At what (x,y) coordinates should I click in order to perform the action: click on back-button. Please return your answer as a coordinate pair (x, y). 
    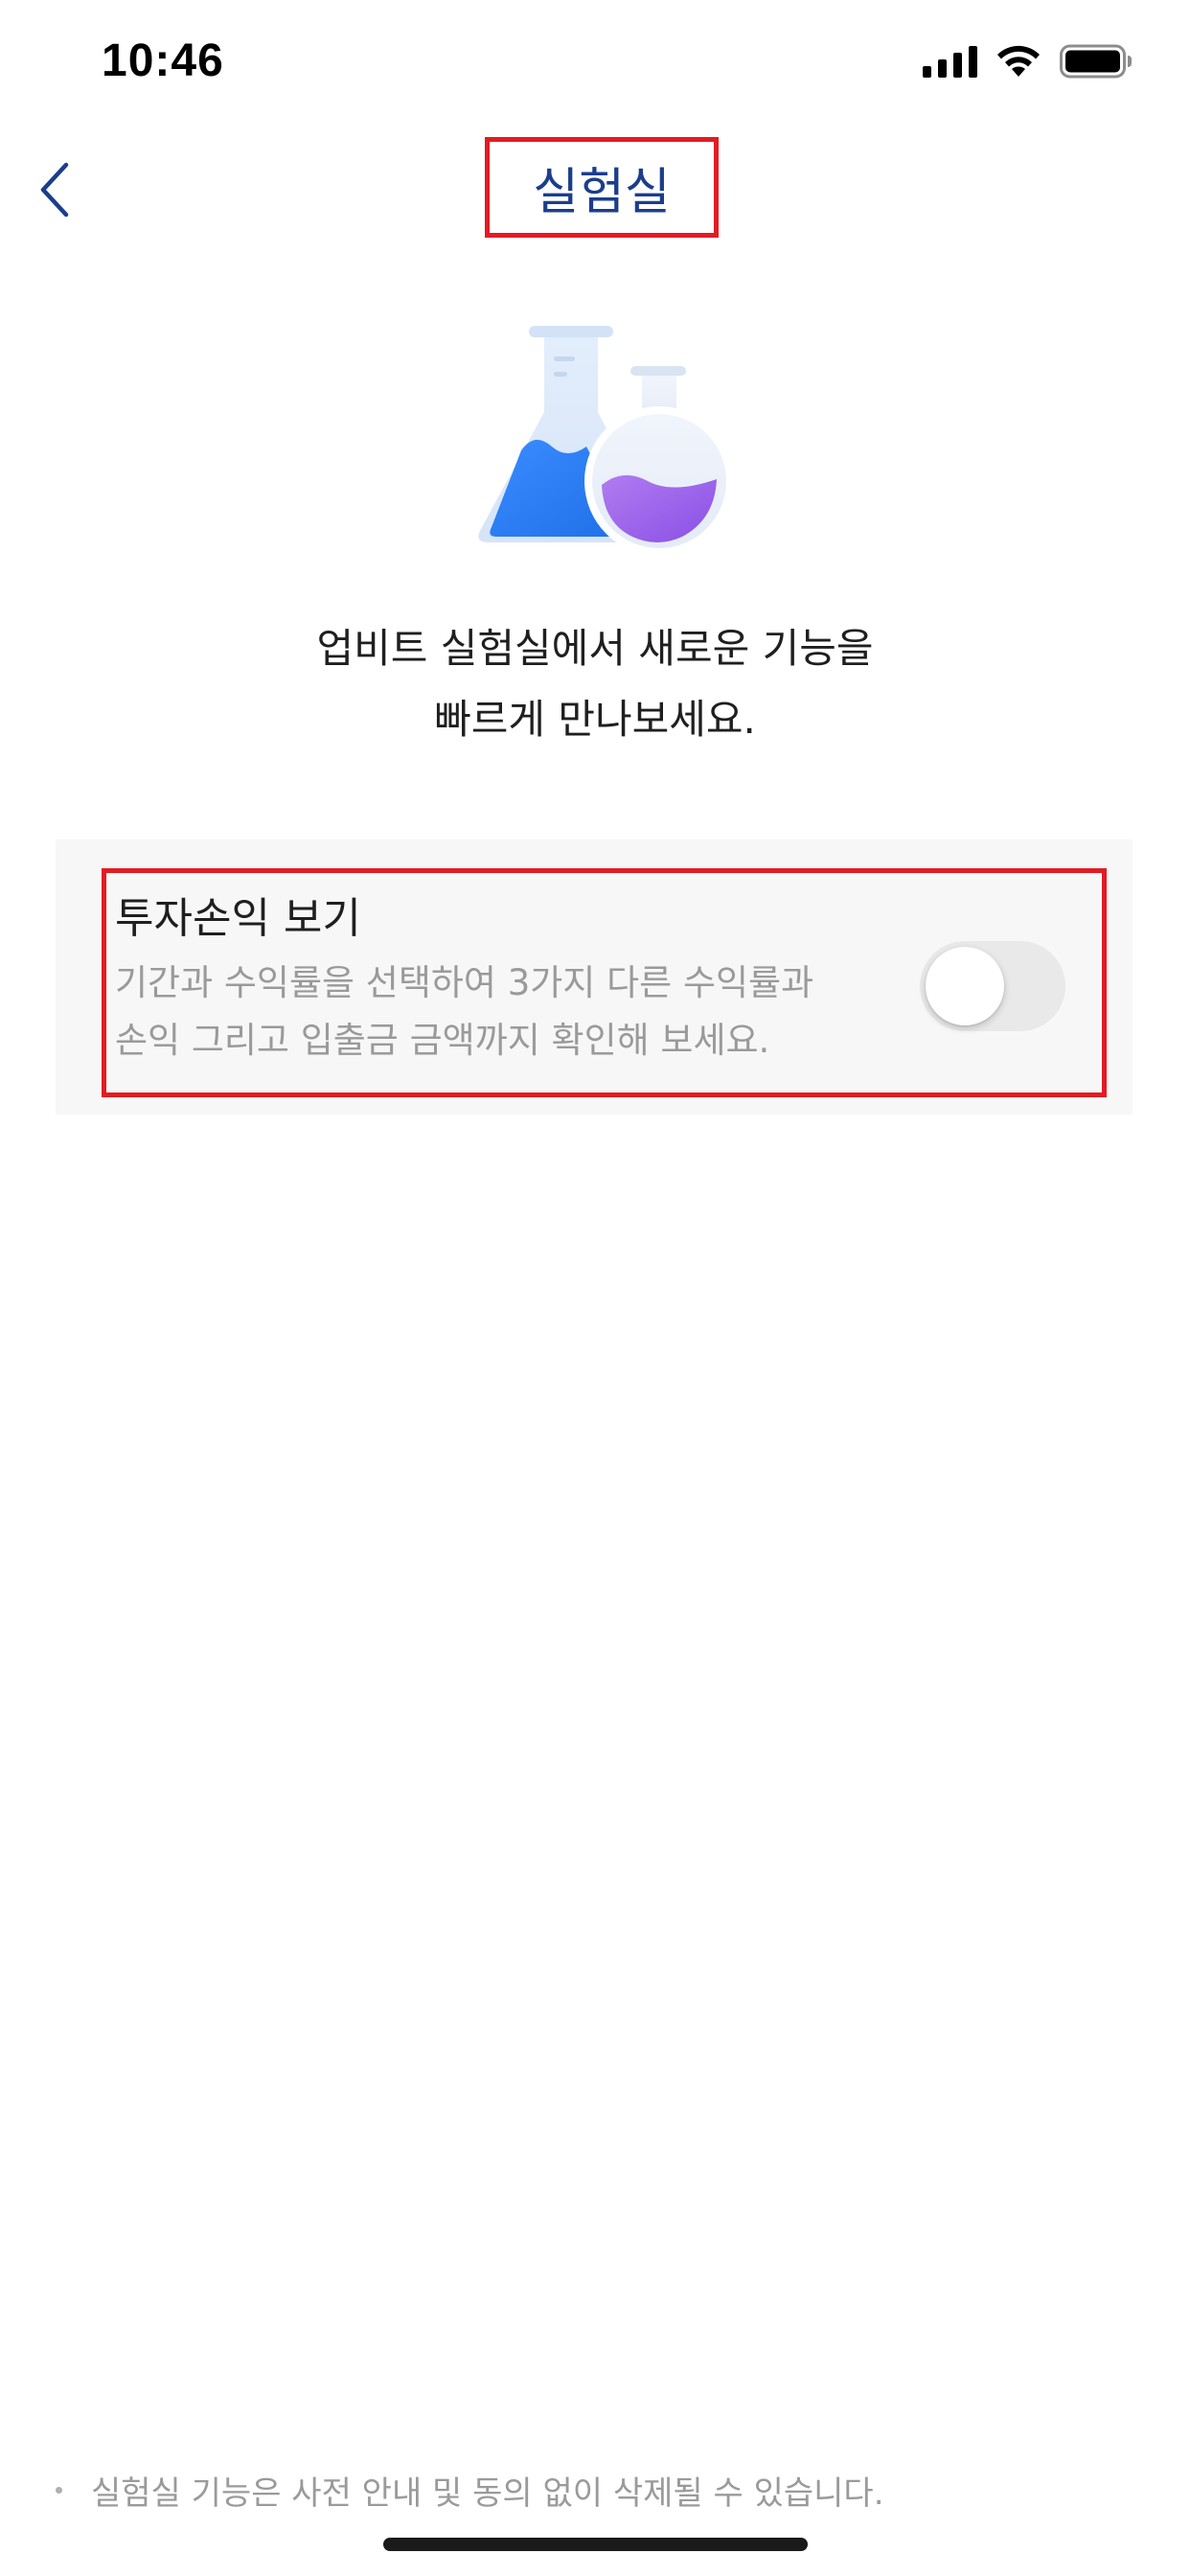
    Looking at the image, I should click on (55, 189).